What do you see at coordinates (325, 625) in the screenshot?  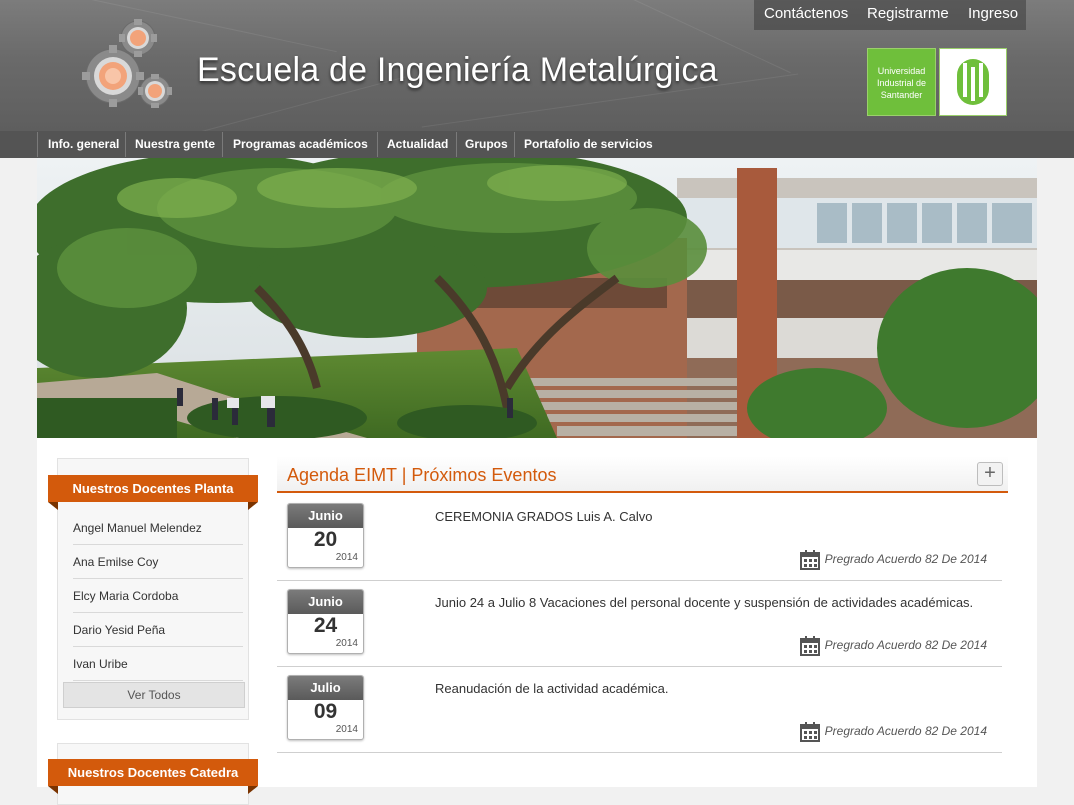 I see `event-day: 24` at bounding box center [325, 625].